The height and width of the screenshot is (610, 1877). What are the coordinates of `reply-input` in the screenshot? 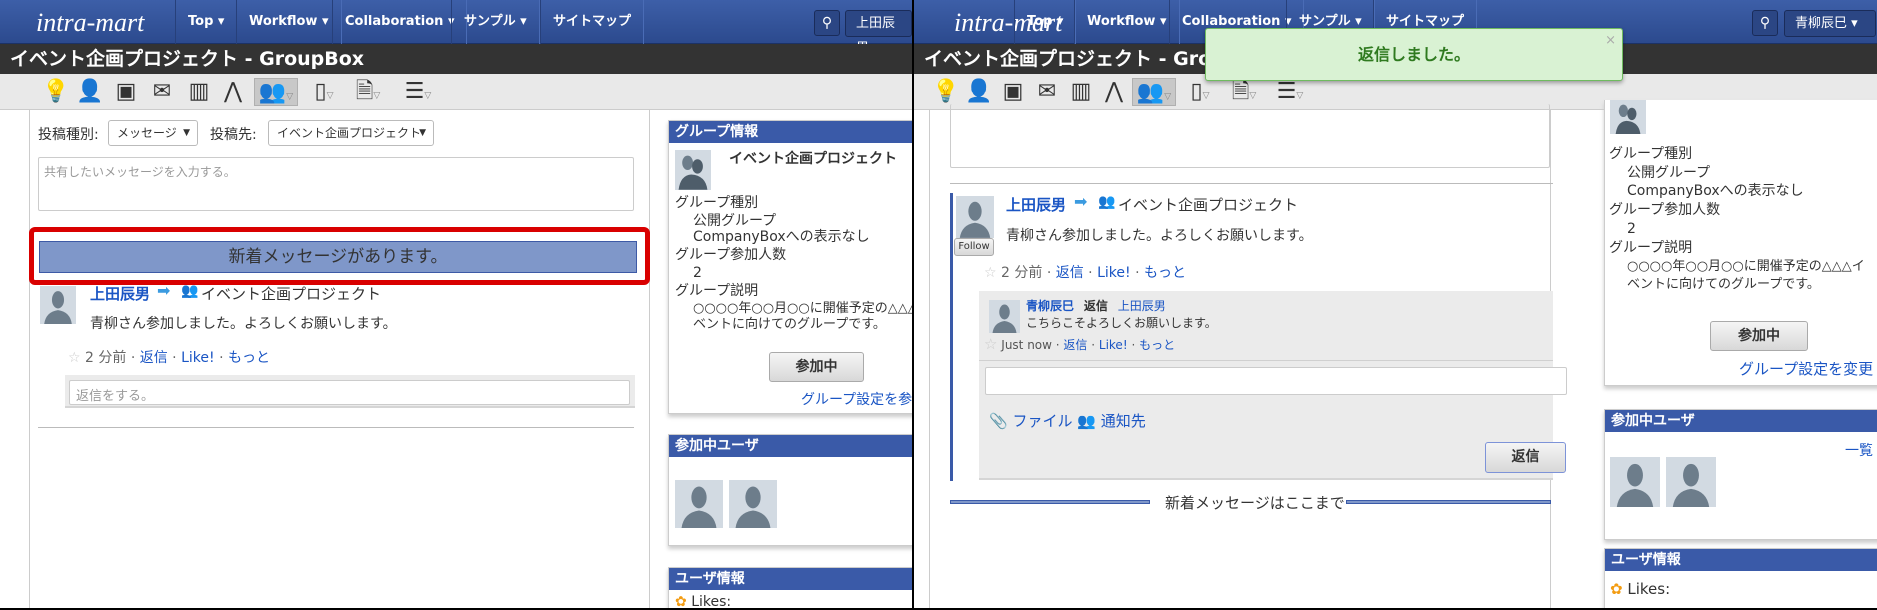 It's located at (1276, 381).